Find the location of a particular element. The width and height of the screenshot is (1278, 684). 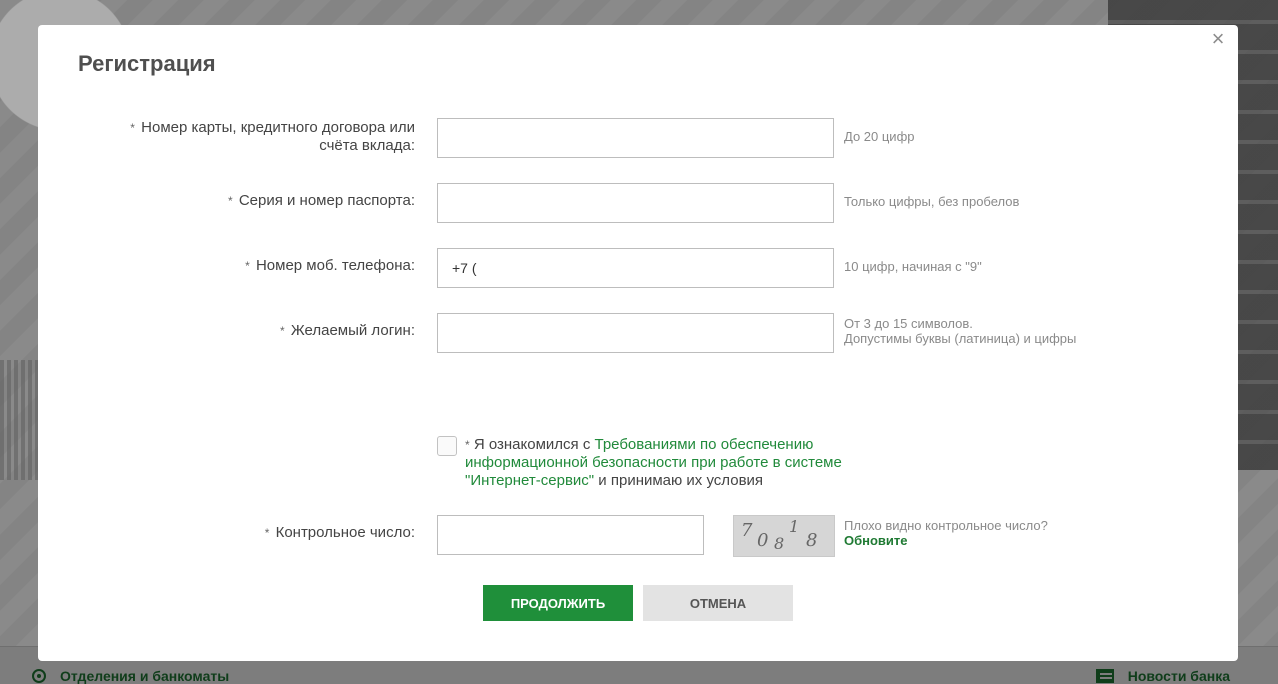

footer-link-news: Новости банка is located at coordinates (1162, 676).